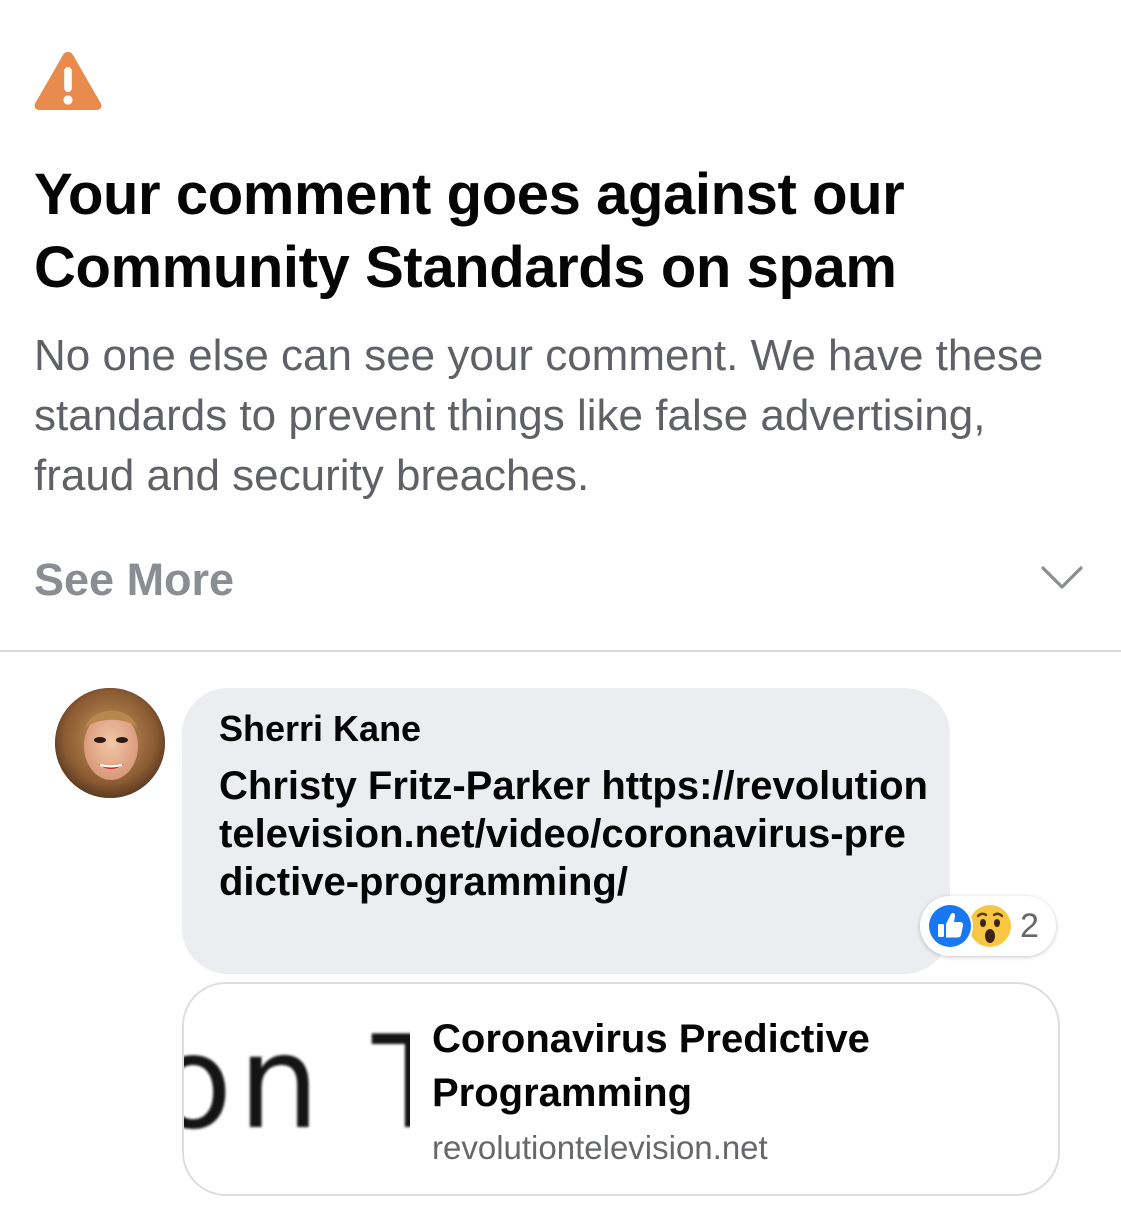 The image size is (1121, 1210). I want to click on thumbnail-text: on T, so click(297, 1083).